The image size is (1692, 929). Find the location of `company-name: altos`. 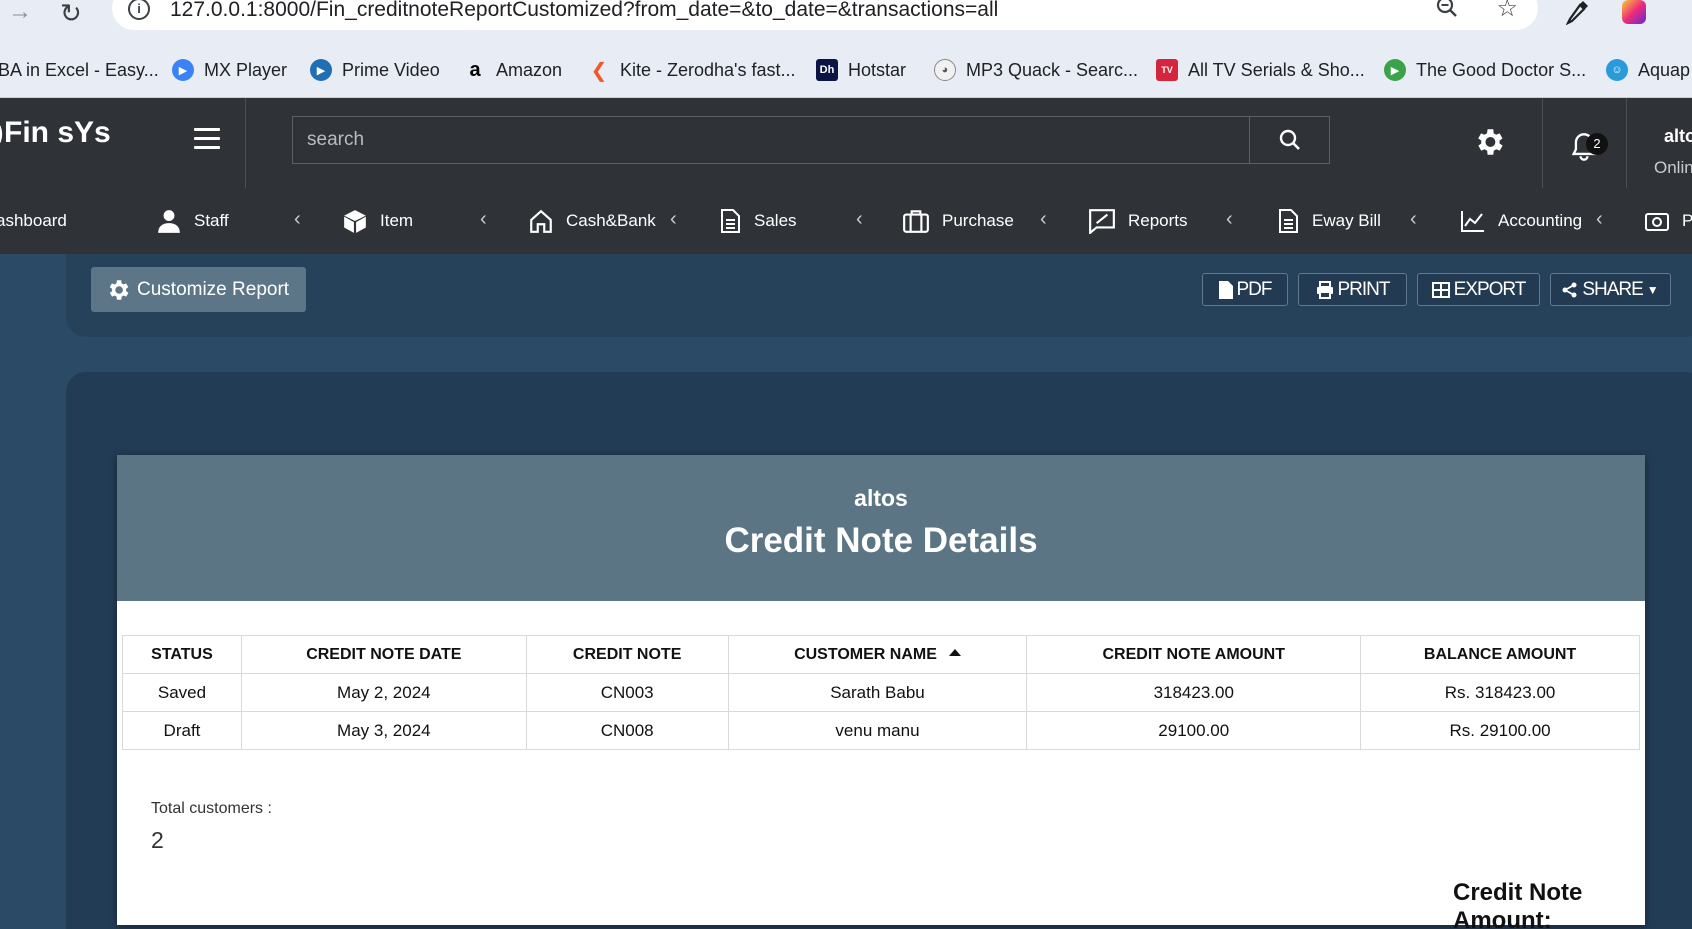

company-name: altos is located at coordinates (881, 498).